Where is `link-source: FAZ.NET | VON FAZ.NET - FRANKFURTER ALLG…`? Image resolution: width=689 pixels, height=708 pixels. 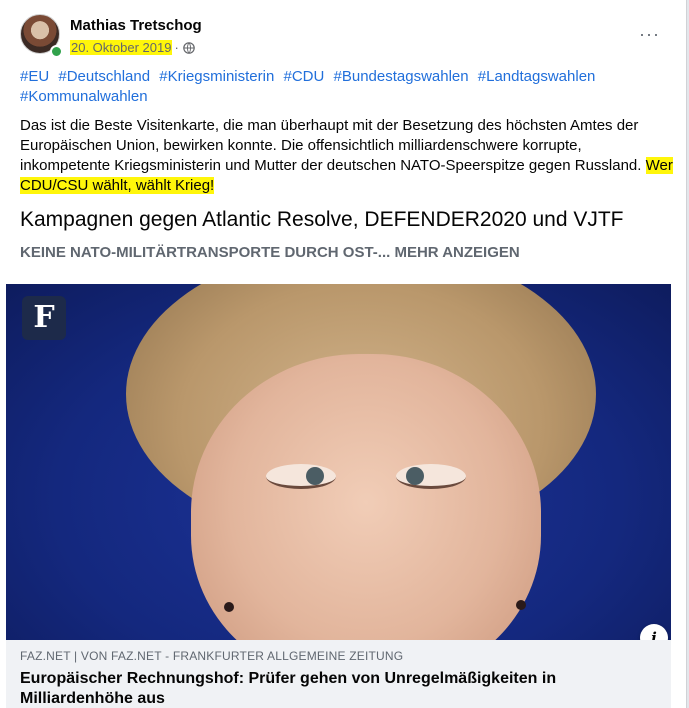
link-source: FAZ.NET | VON FAZ.NET - FRANKFURTER ALLG… is located at coordinates (212, 656).